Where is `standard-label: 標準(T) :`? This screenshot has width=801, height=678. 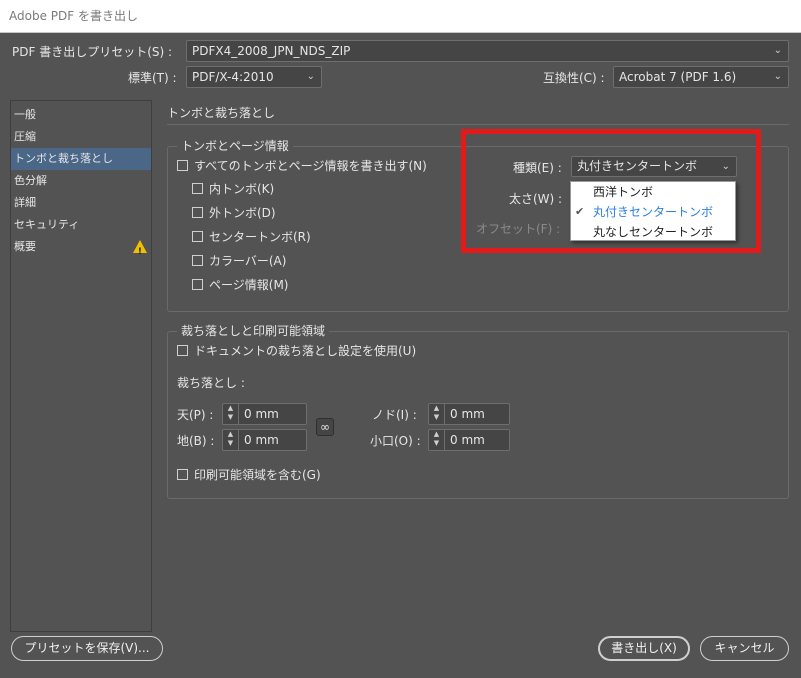
standard-label: 標準(T) : is located at coordinates (152, 78).